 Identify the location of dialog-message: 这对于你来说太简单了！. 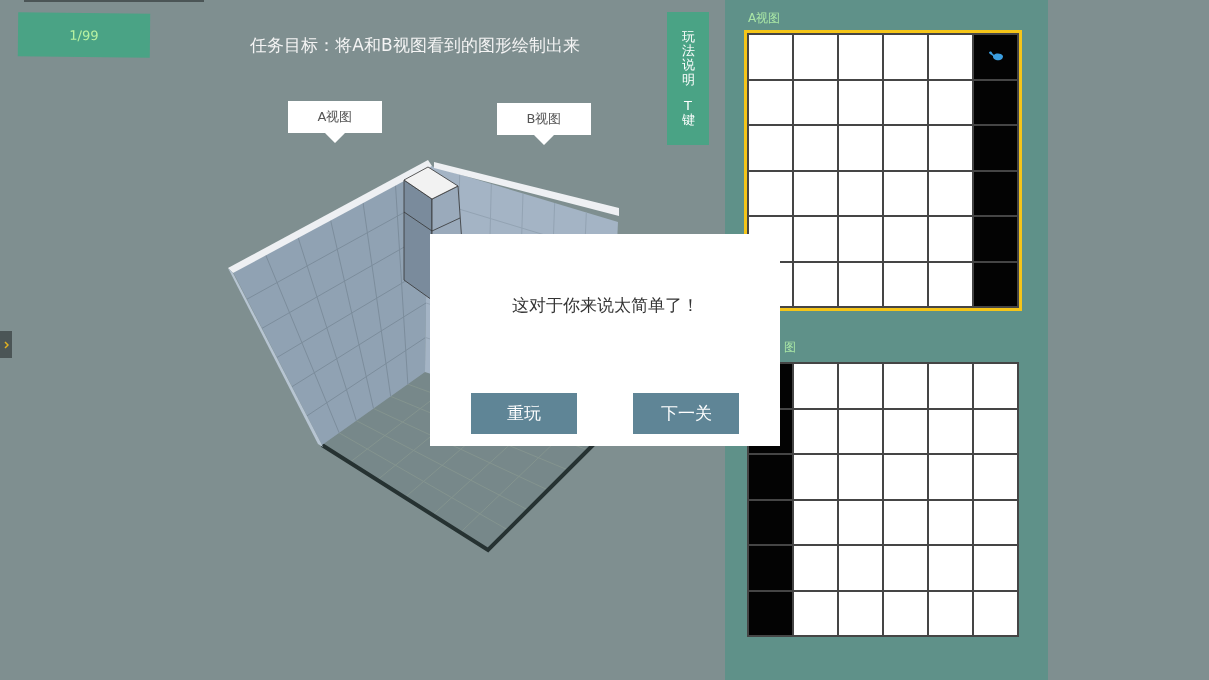
(605, 305).